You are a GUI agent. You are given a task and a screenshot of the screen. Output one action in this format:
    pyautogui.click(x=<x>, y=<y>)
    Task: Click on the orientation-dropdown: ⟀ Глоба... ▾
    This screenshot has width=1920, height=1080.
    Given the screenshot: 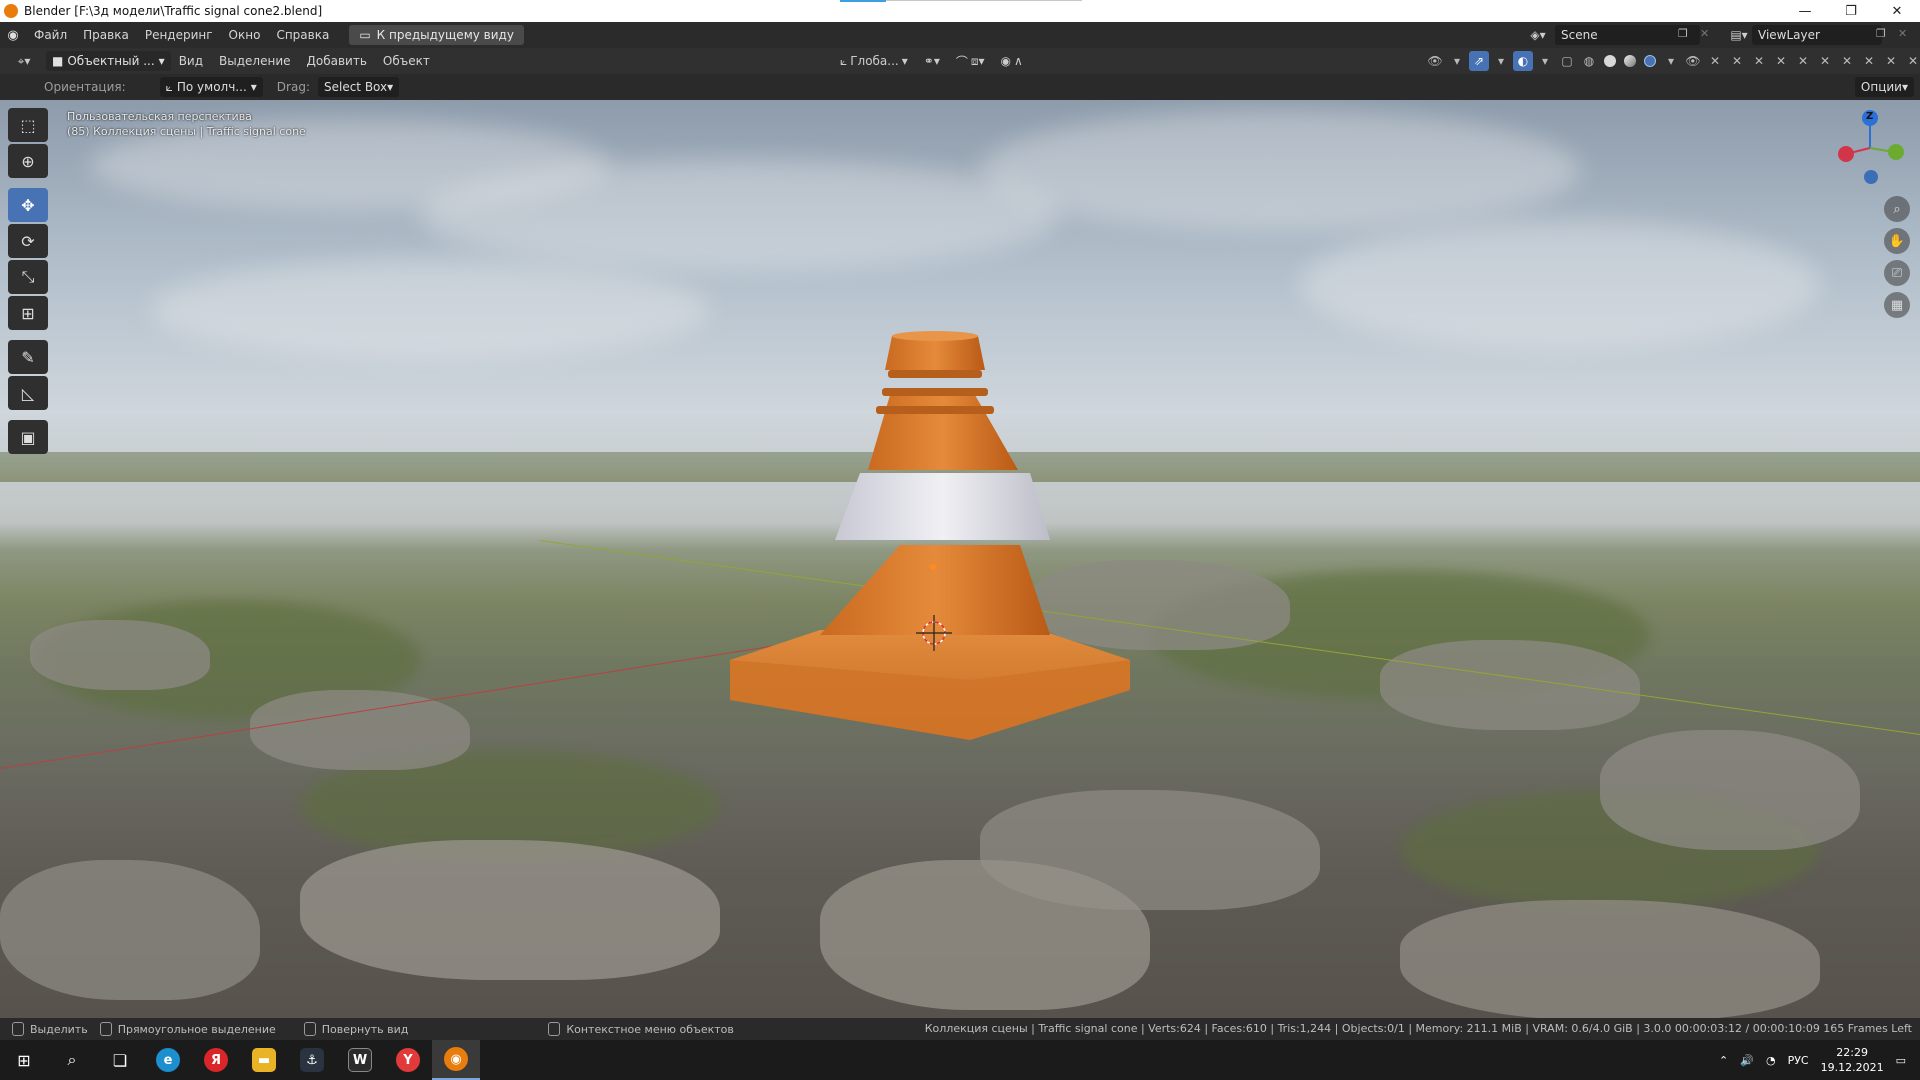 What is the action you would take?
    pyautogui.click(x=874, y=61)
    